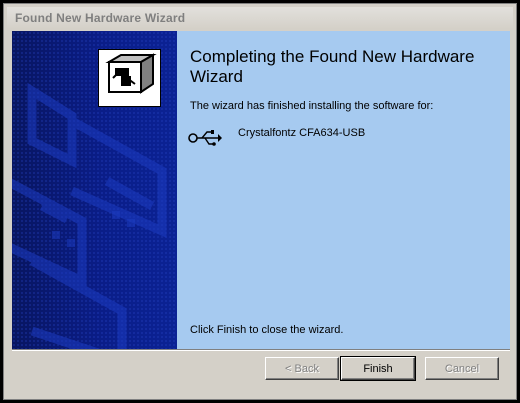 The width and height of the screenshot is (520, 403). What do you see at coordinates (267, 330) in the screenshot?
I see `close-instruction: Click Finish to close the wizard.` at bounding box center [267, 330].